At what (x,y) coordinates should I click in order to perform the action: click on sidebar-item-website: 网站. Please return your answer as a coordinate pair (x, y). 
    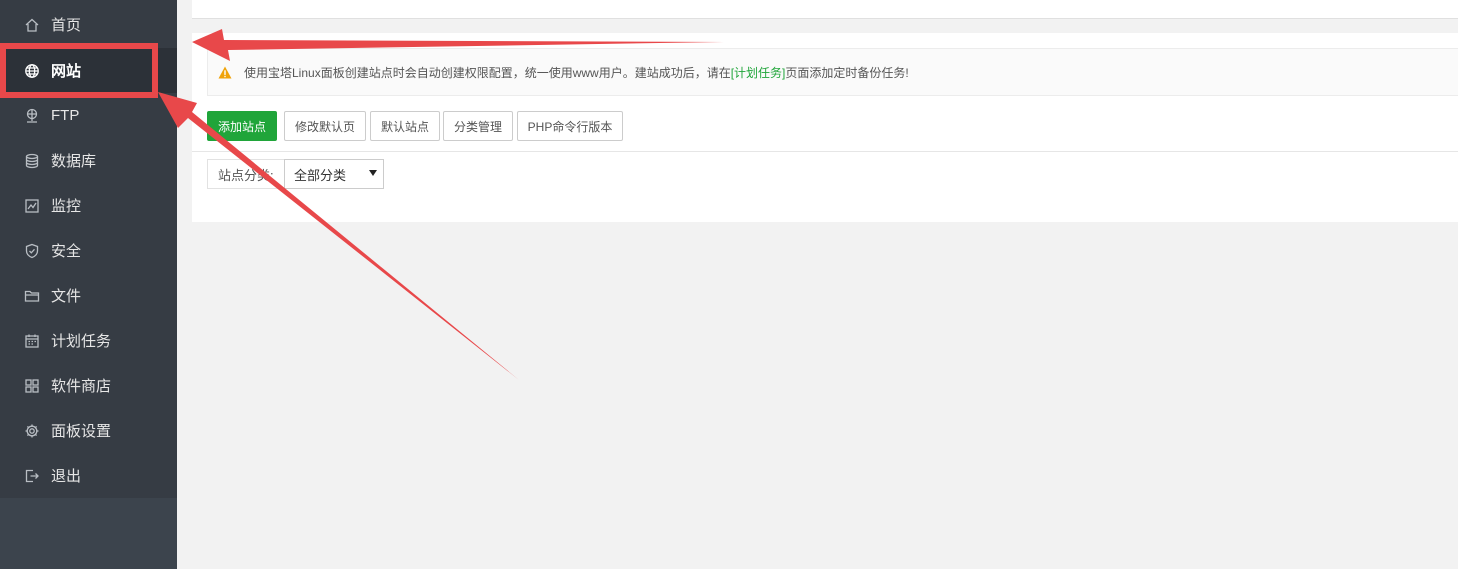
    Looking at the image, I should click on (88, 70).